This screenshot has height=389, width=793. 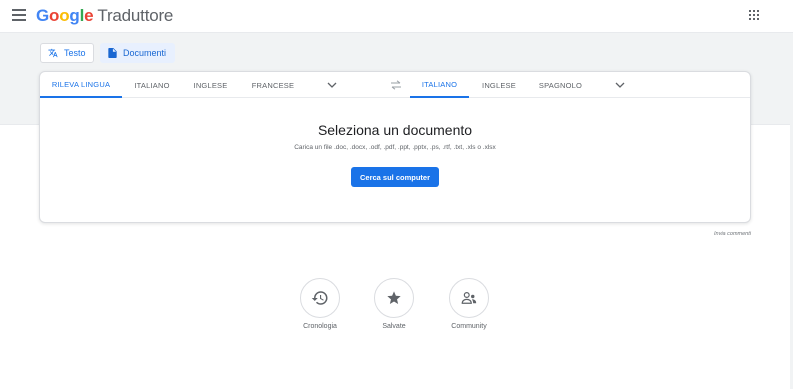 I want to click on google-wordmark: Google, so click(x=65, y=15).